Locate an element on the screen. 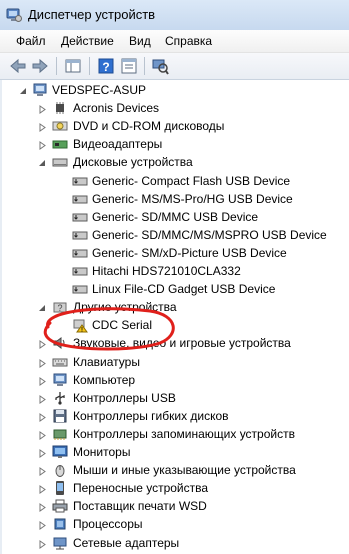  back-button is located at coordinates (18, 66).